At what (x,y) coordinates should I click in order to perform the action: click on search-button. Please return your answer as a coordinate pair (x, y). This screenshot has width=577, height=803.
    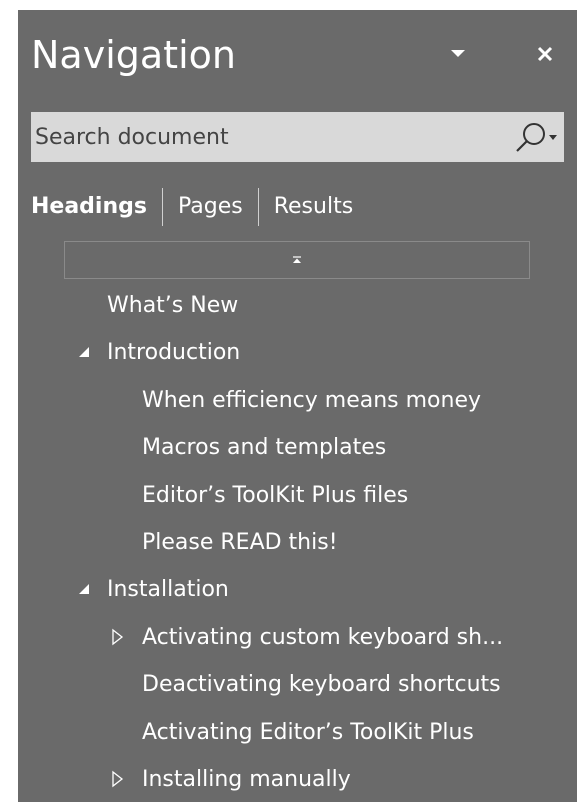
    Looking at the image, I should click on (535, 137).